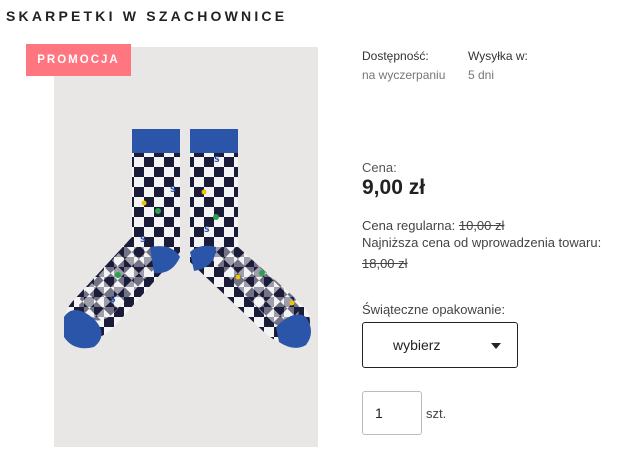  I want to click on availability-value: na wyczerpaniu, so click(404, 75).